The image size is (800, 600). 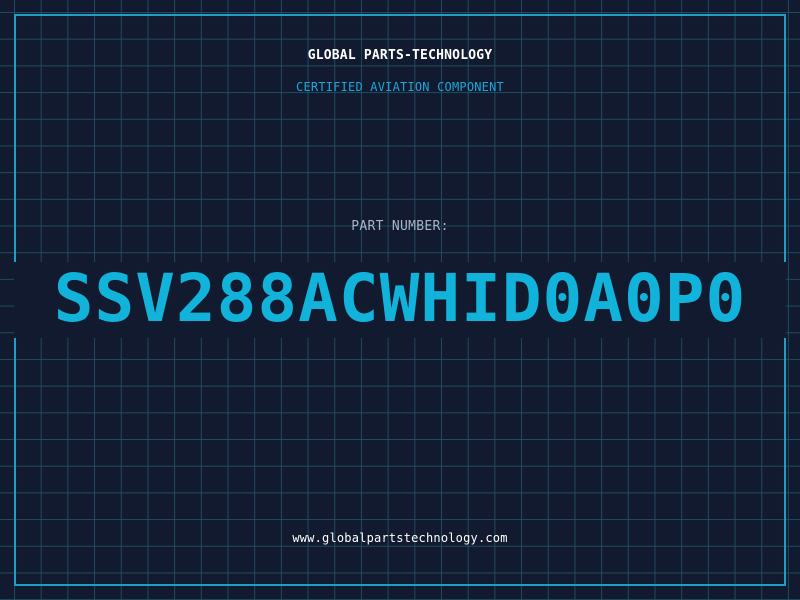 I want to click on brand-tagline: CERTIFIED AVIATION COMPONENT, so click(x=400, y=87).